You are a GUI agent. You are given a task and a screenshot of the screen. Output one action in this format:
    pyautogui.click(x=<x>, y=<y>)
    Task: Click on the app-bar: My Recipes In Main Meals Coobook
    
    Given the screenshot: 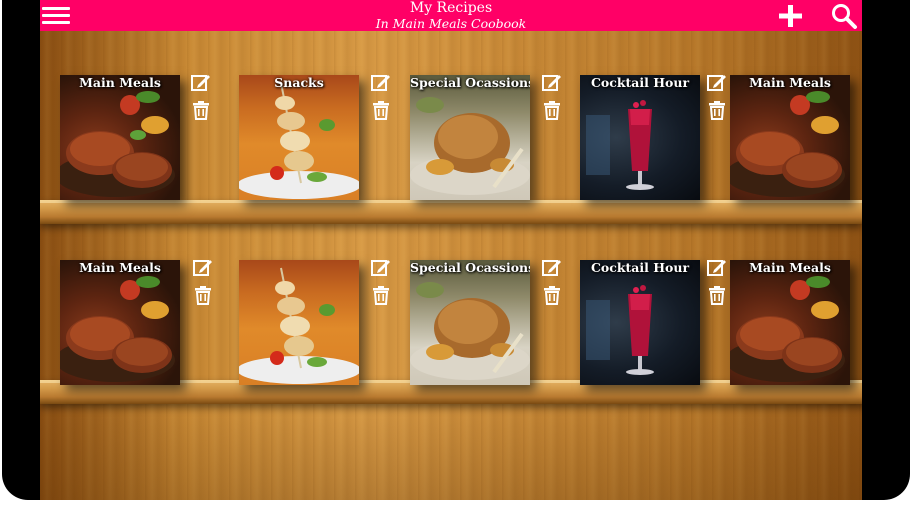 What is the action you would take?
    pyautogui.click(x=451, y=15)
    